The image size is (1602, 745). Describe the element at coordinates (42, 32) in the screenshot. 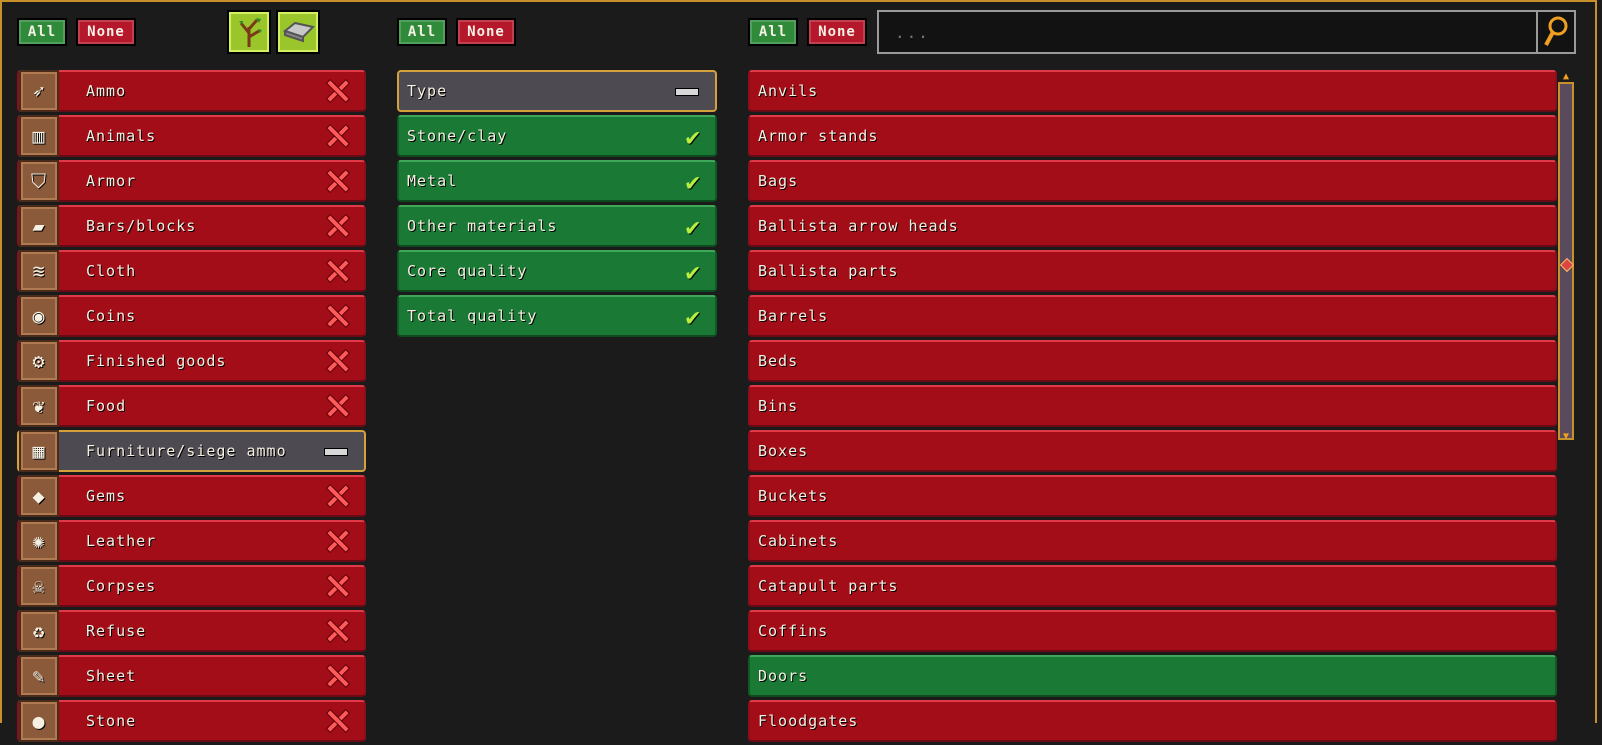

I see `left-all-button: All` at that location.